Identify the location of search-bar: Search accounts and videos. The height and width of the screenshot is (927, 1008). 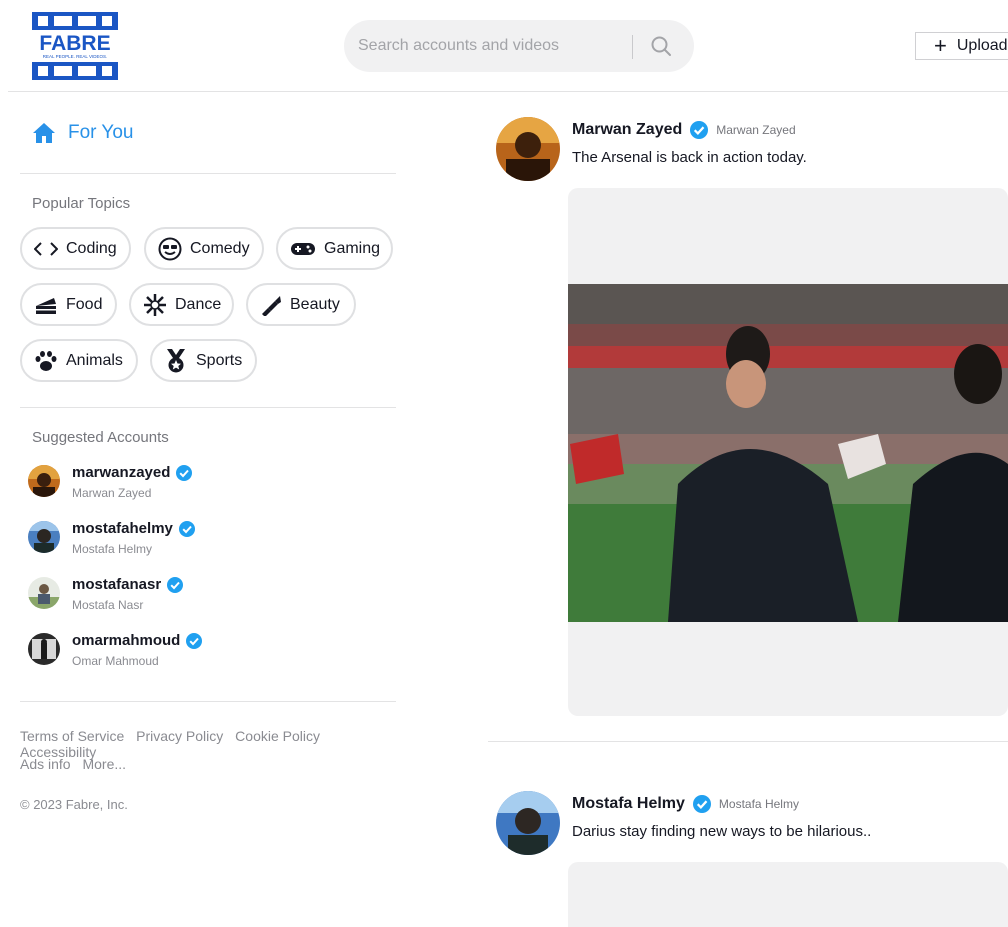
(519, 46).